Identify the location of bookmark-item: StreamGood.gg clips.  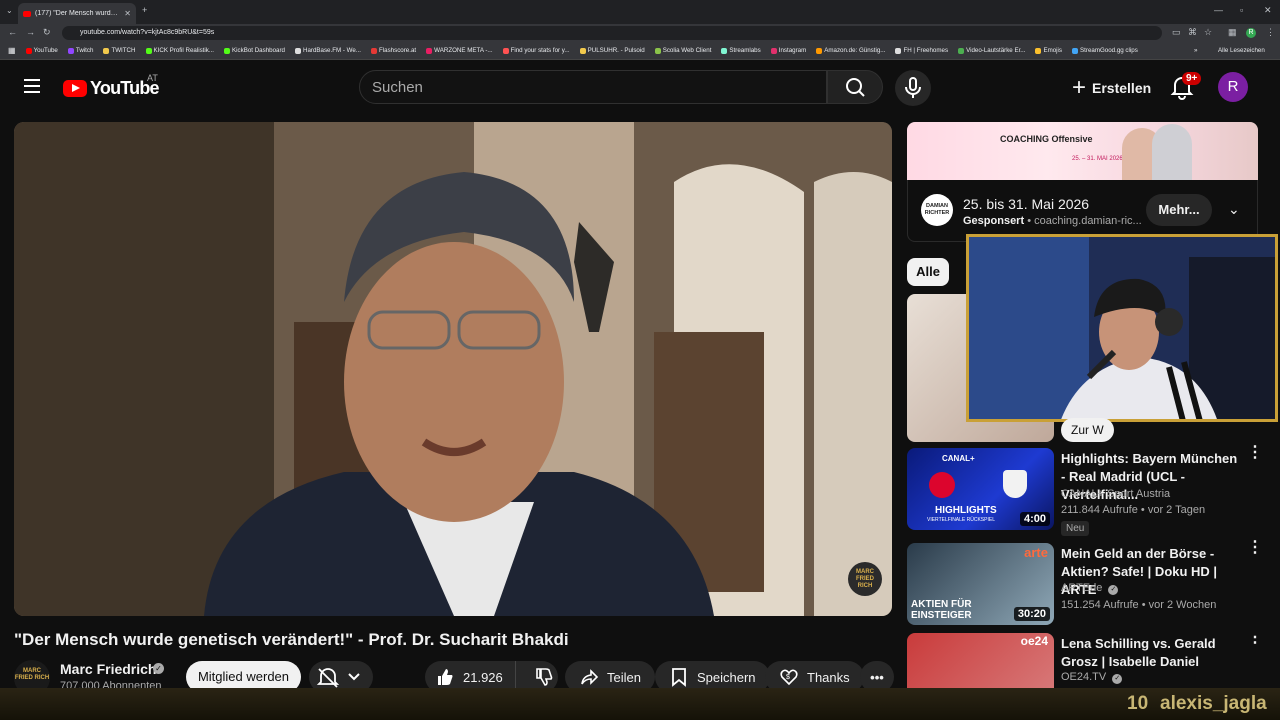
(1105, 50).